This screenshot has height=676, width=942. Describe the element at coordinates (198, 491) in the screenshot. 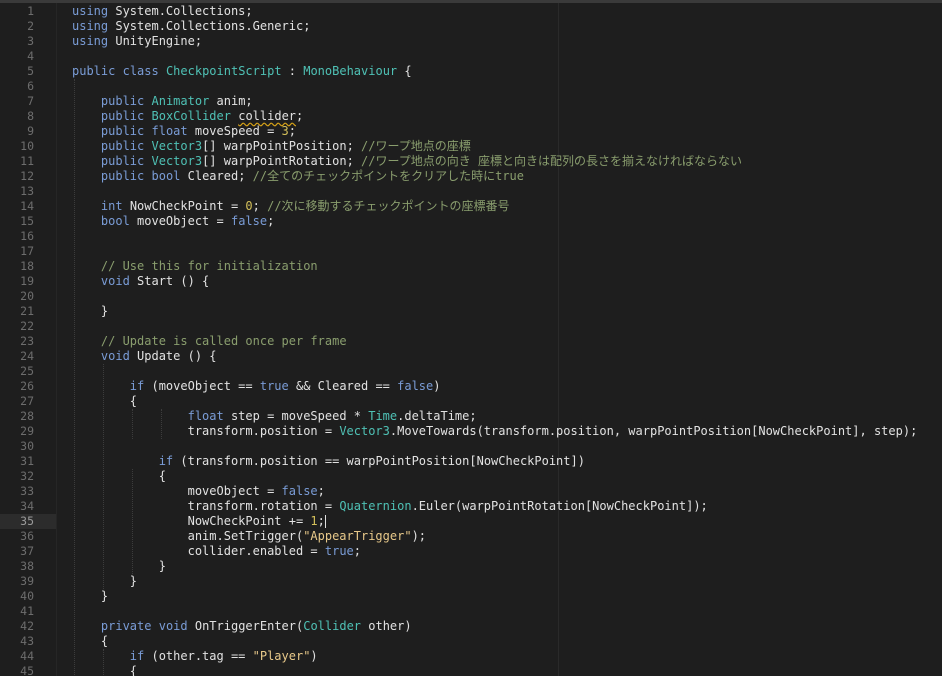

I see `code-line: moveObject = false;` at that location.